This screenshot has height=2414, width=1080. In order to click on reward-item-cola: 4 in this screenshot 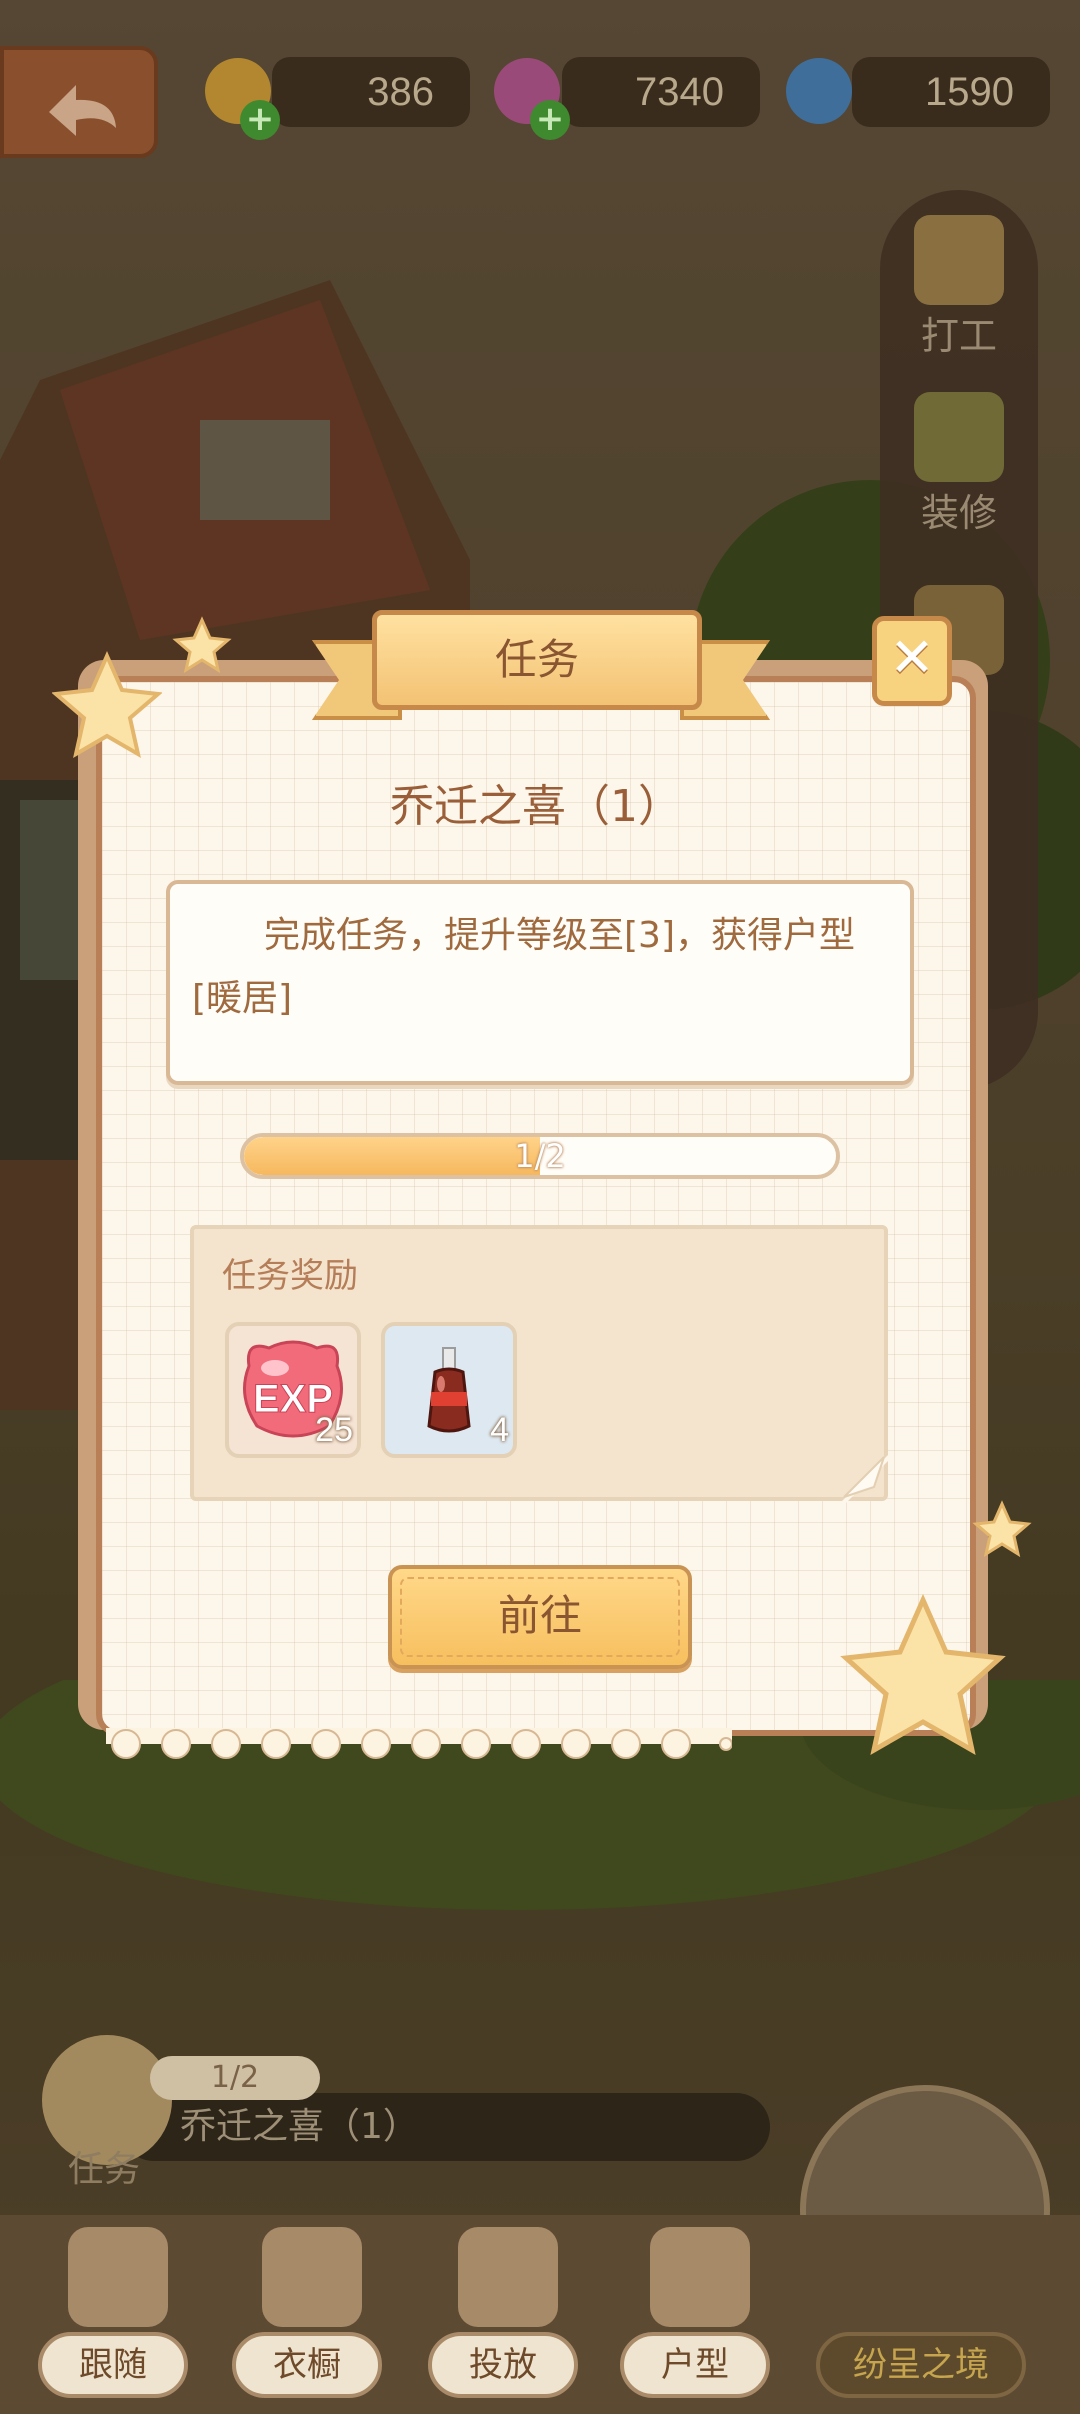, I will do `click(449, 1390)`.